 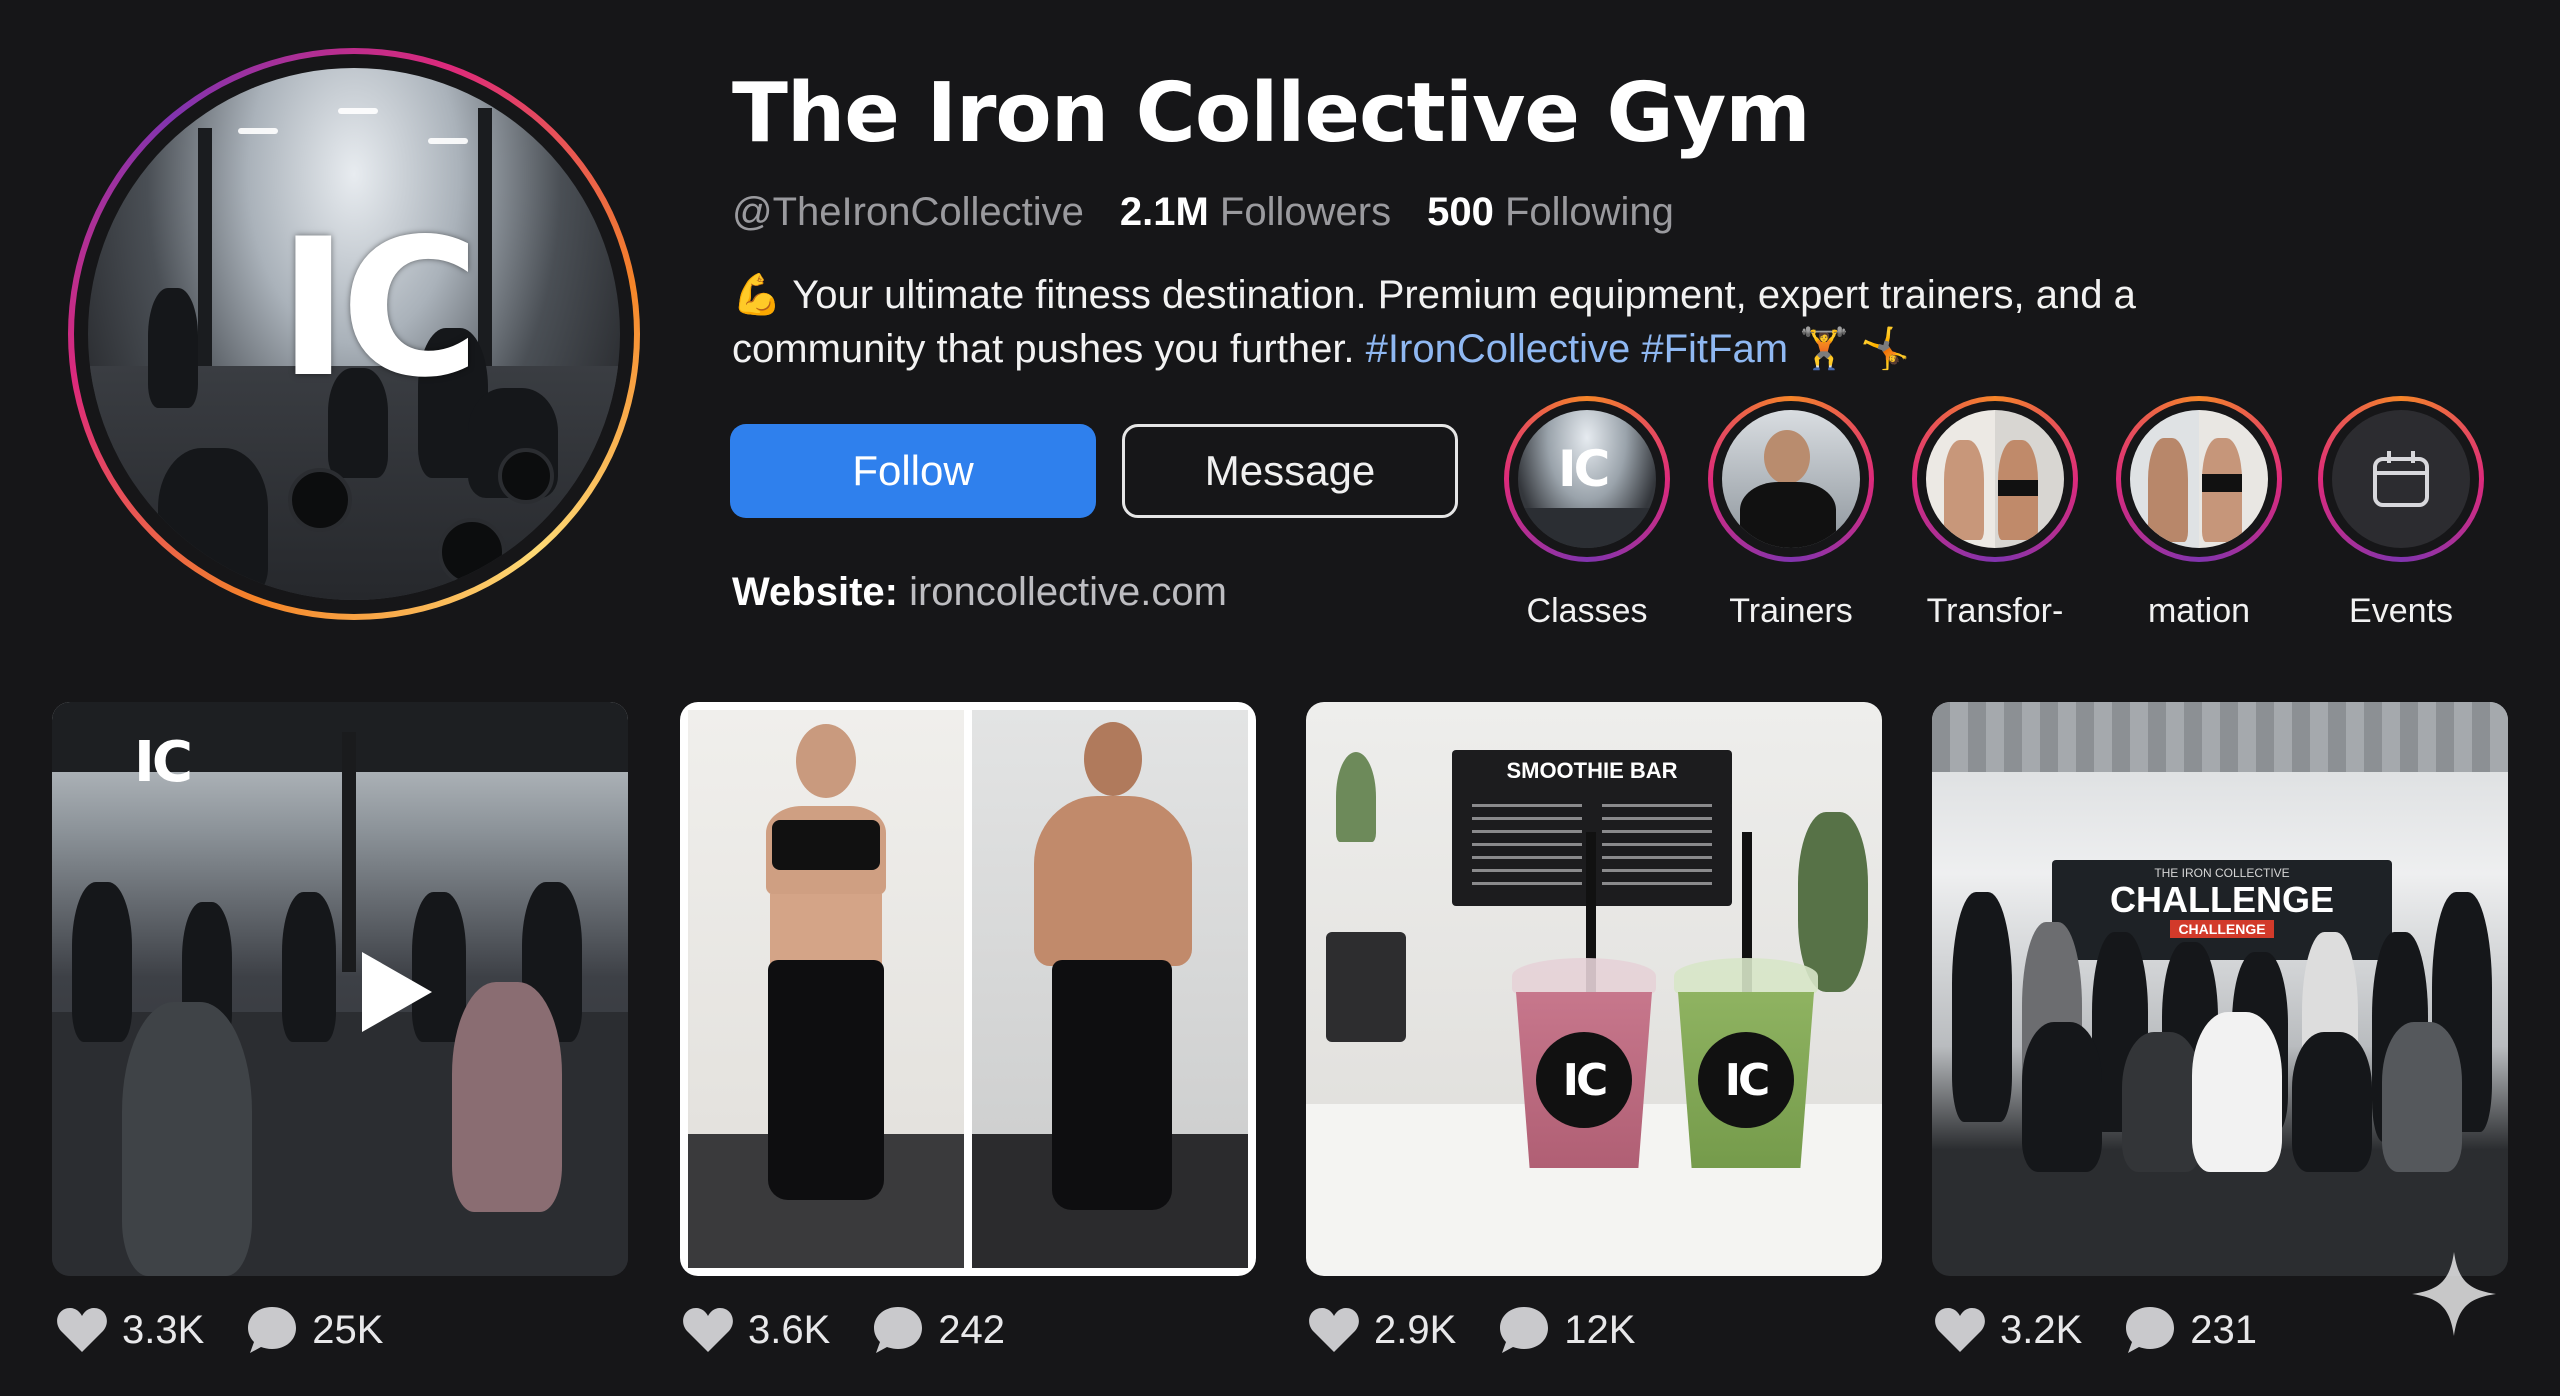 What do you see at coordinates (826, 989) in the screenshot?
I see `before-photo` at bounding box center [826, 989].